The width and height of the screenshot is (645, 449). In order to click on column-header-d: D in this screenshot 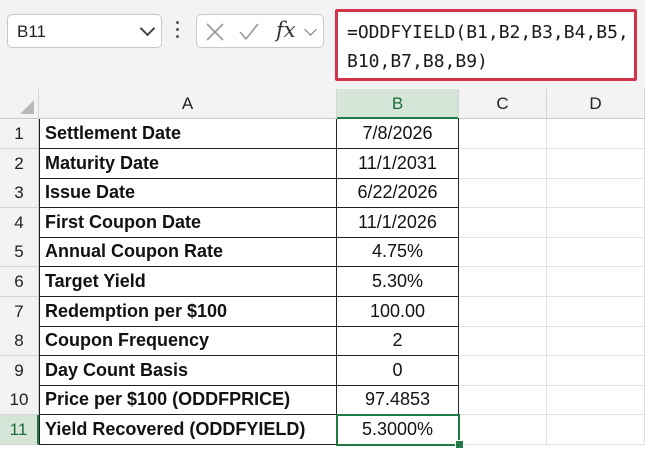, I will do `click(596, 104)`.